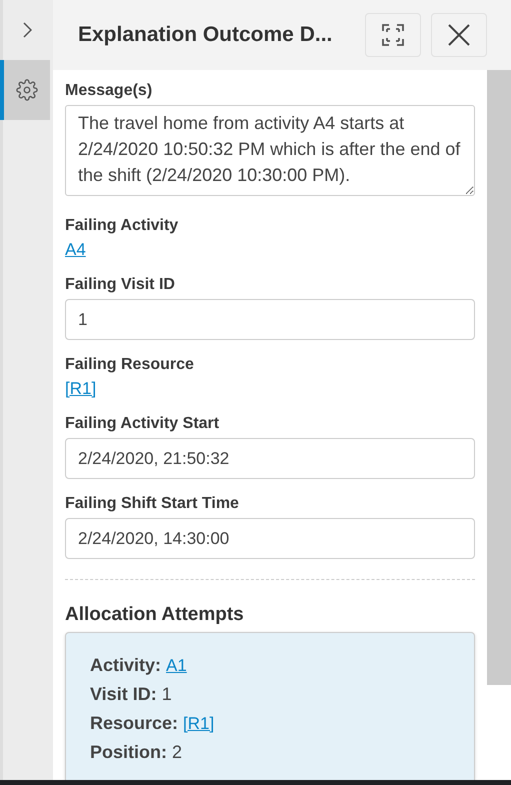  Describe the element at coordinates (270, 458) in the screenshot. I see `input-field: 2/24/2020, 21:50:32` at that location.